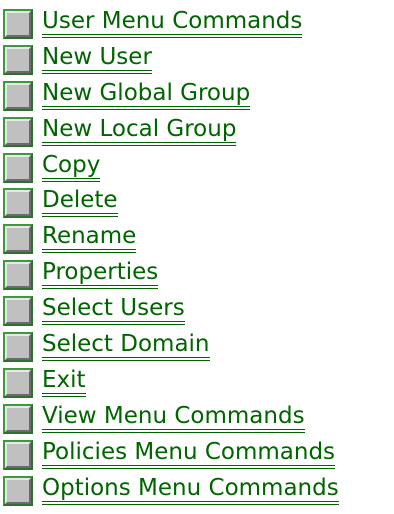  I want to click on topic-link-new-user: New User, so click(97, 59).